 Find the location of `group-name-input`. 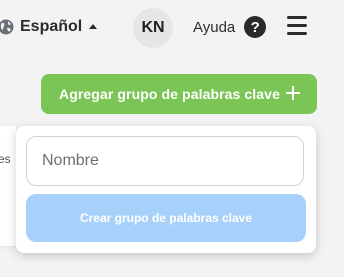

group-name-input is located at coordinates (165, 161).